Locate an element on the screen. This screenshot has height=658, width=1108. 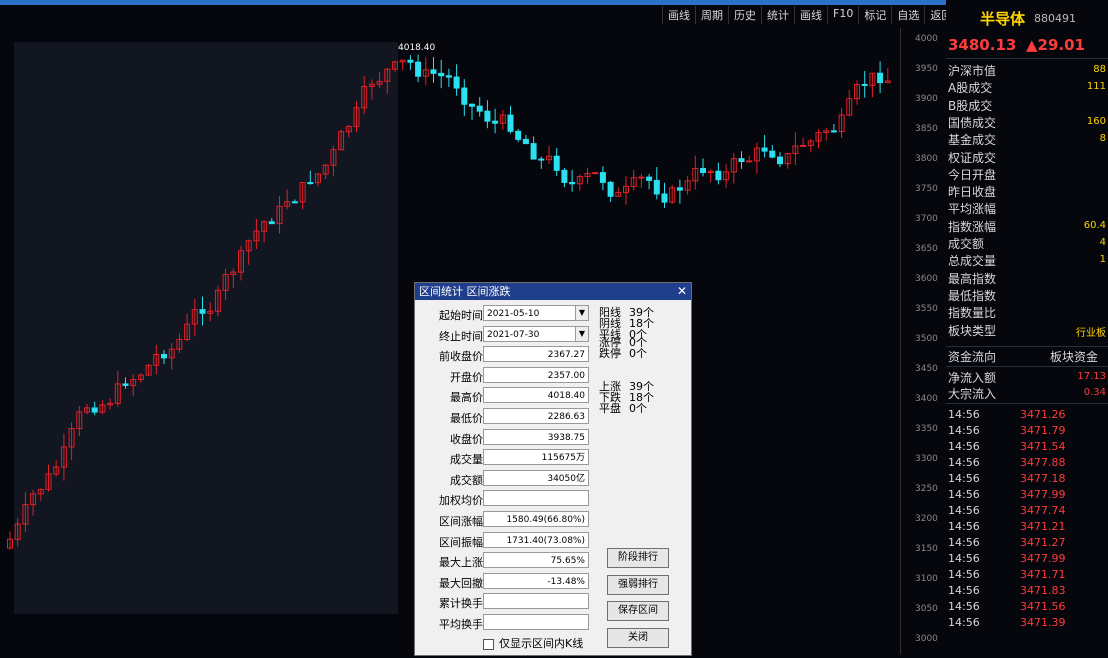
index-price: 3480.13 is located at coordinates (982, 45).